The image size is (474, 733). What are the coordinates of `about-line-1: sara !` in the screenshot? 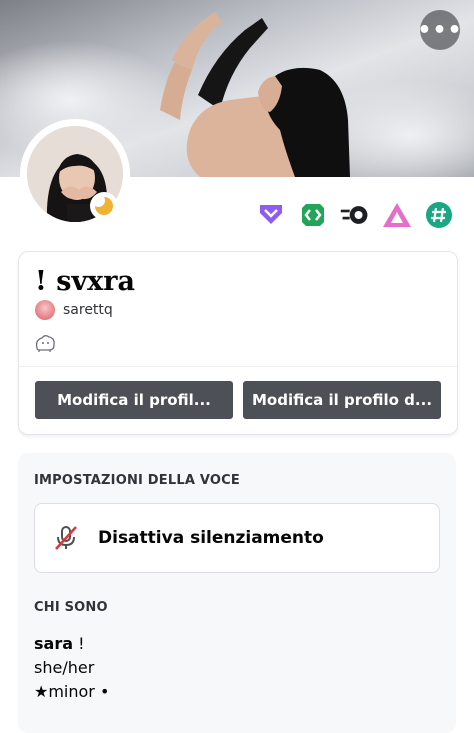 It's located at (59, 643).